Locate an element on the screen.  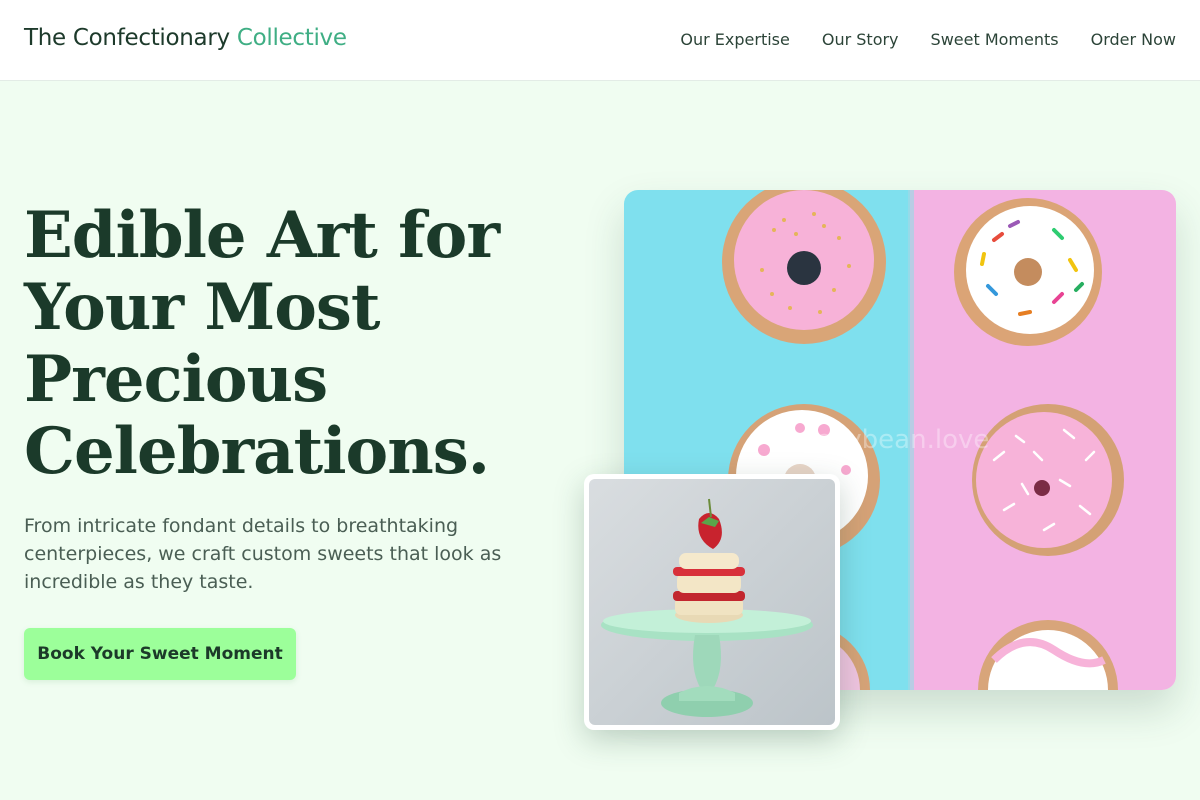
brand-logo: The Confectionary Collective is located at coordinates (185, 38).